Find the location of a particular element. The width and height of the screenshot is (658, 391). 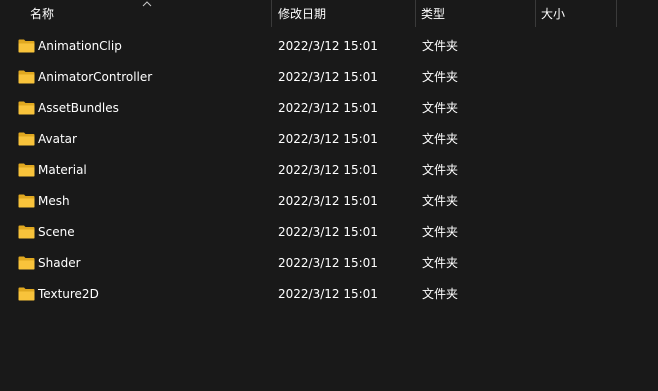

file-row: AssetBundles 2022/3/12 15:01 文件夹 is located at coordinates (329, 108).